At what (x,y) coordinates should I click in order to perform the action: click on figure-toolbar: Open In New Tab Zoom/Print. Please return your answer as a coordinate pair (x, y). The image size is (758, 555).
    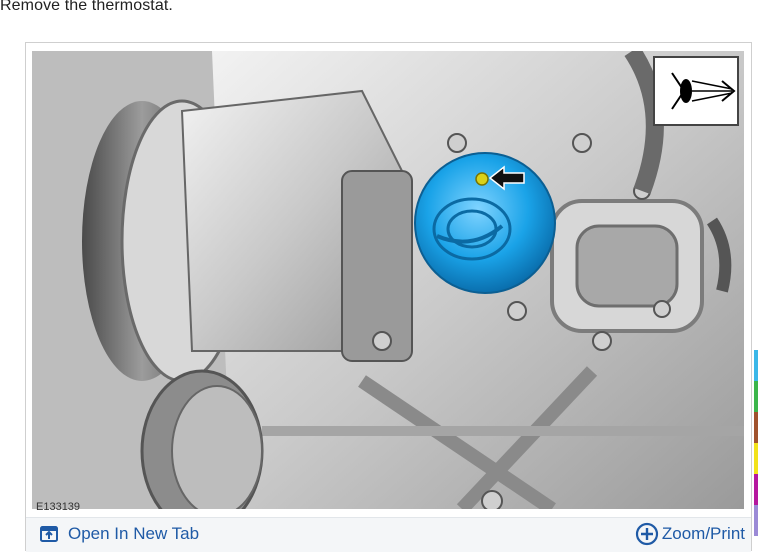
    Looking at the image, I should click on (388, 534).